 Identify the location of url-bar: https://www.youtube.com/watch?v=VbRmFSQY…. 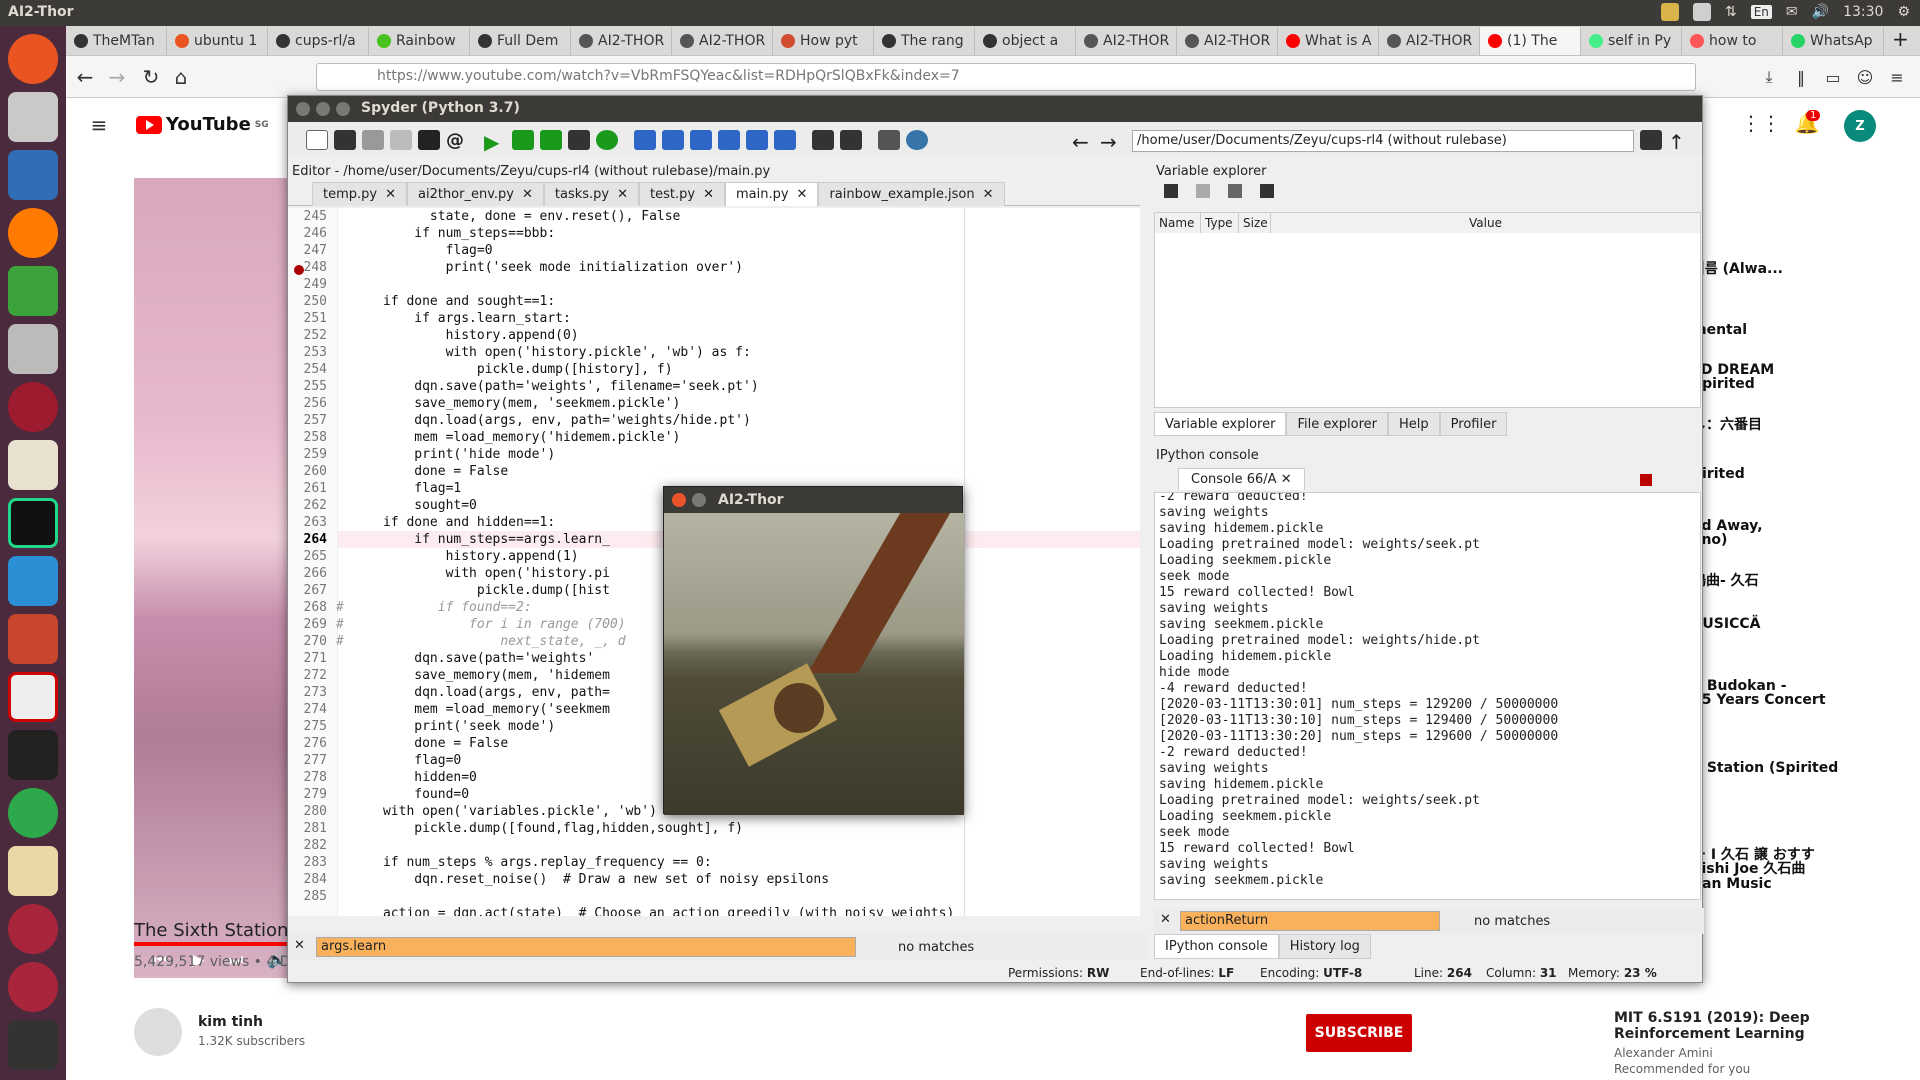
(1006, 77).